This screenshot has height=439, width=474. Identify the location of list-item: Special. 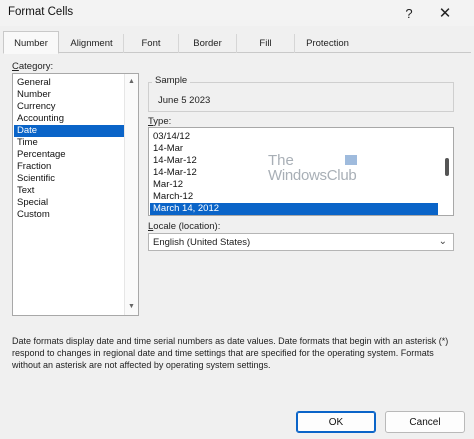
(69, 203).